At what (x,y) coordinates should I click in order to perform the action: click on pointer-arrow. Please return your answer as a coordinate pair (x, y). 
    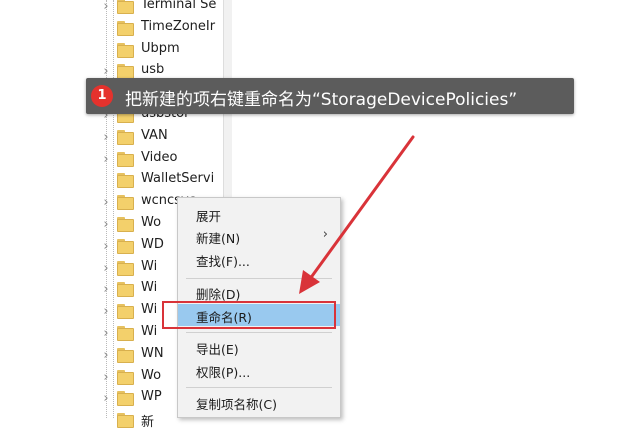
    Looking at the image, I should click on (357, 214).